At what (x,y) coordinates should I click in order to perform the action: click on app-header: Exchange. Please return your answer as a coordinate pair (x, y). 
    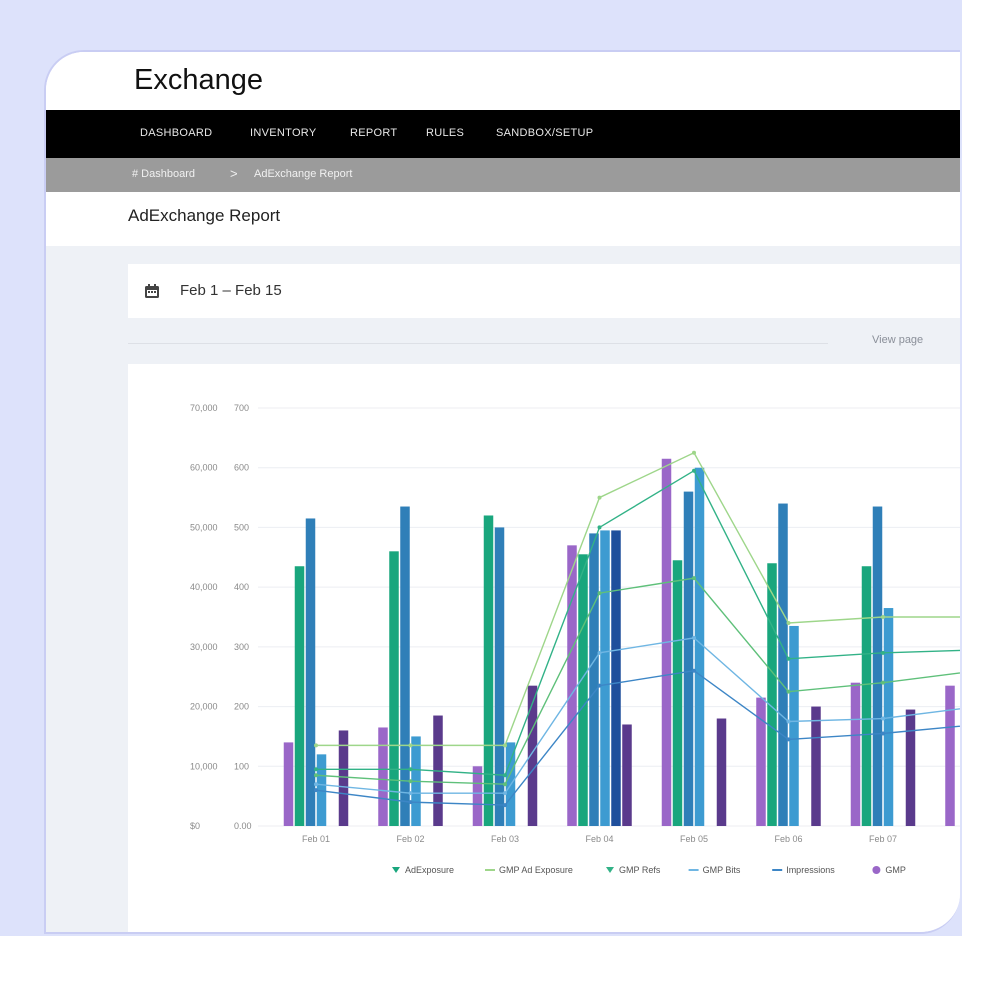
    Looking at the image, I should click on (503, 81).